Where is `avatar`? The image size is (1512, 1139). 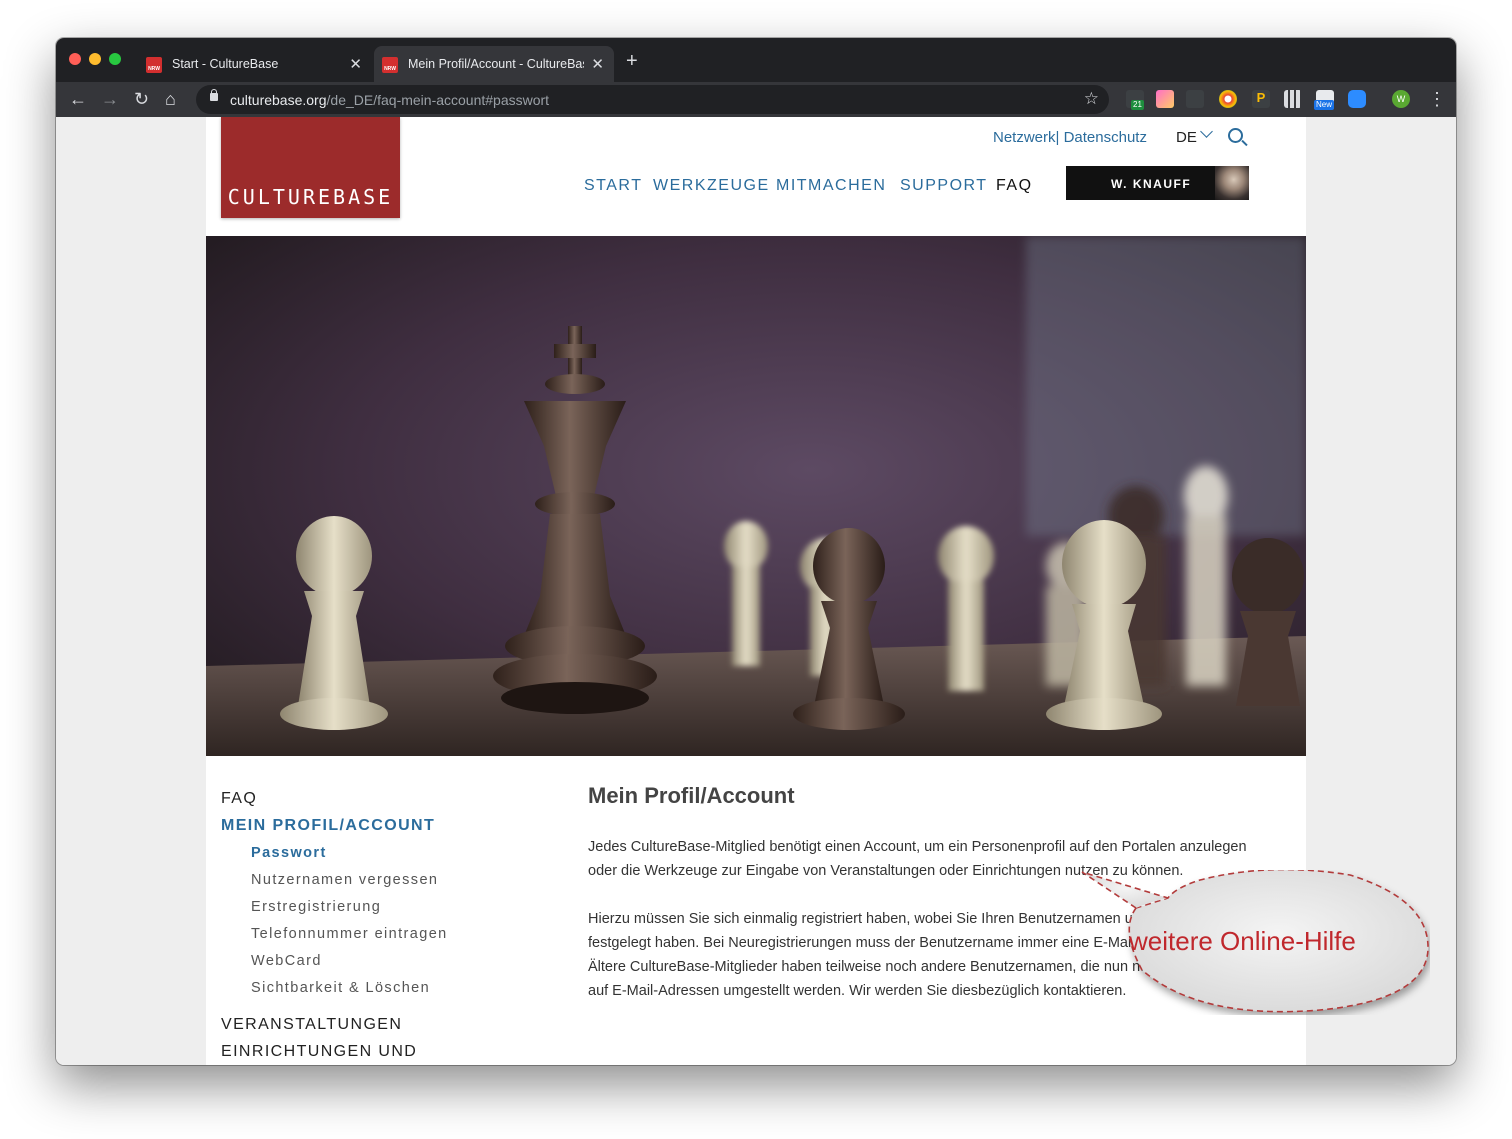 avatar is located at coordinates (1232, 183).